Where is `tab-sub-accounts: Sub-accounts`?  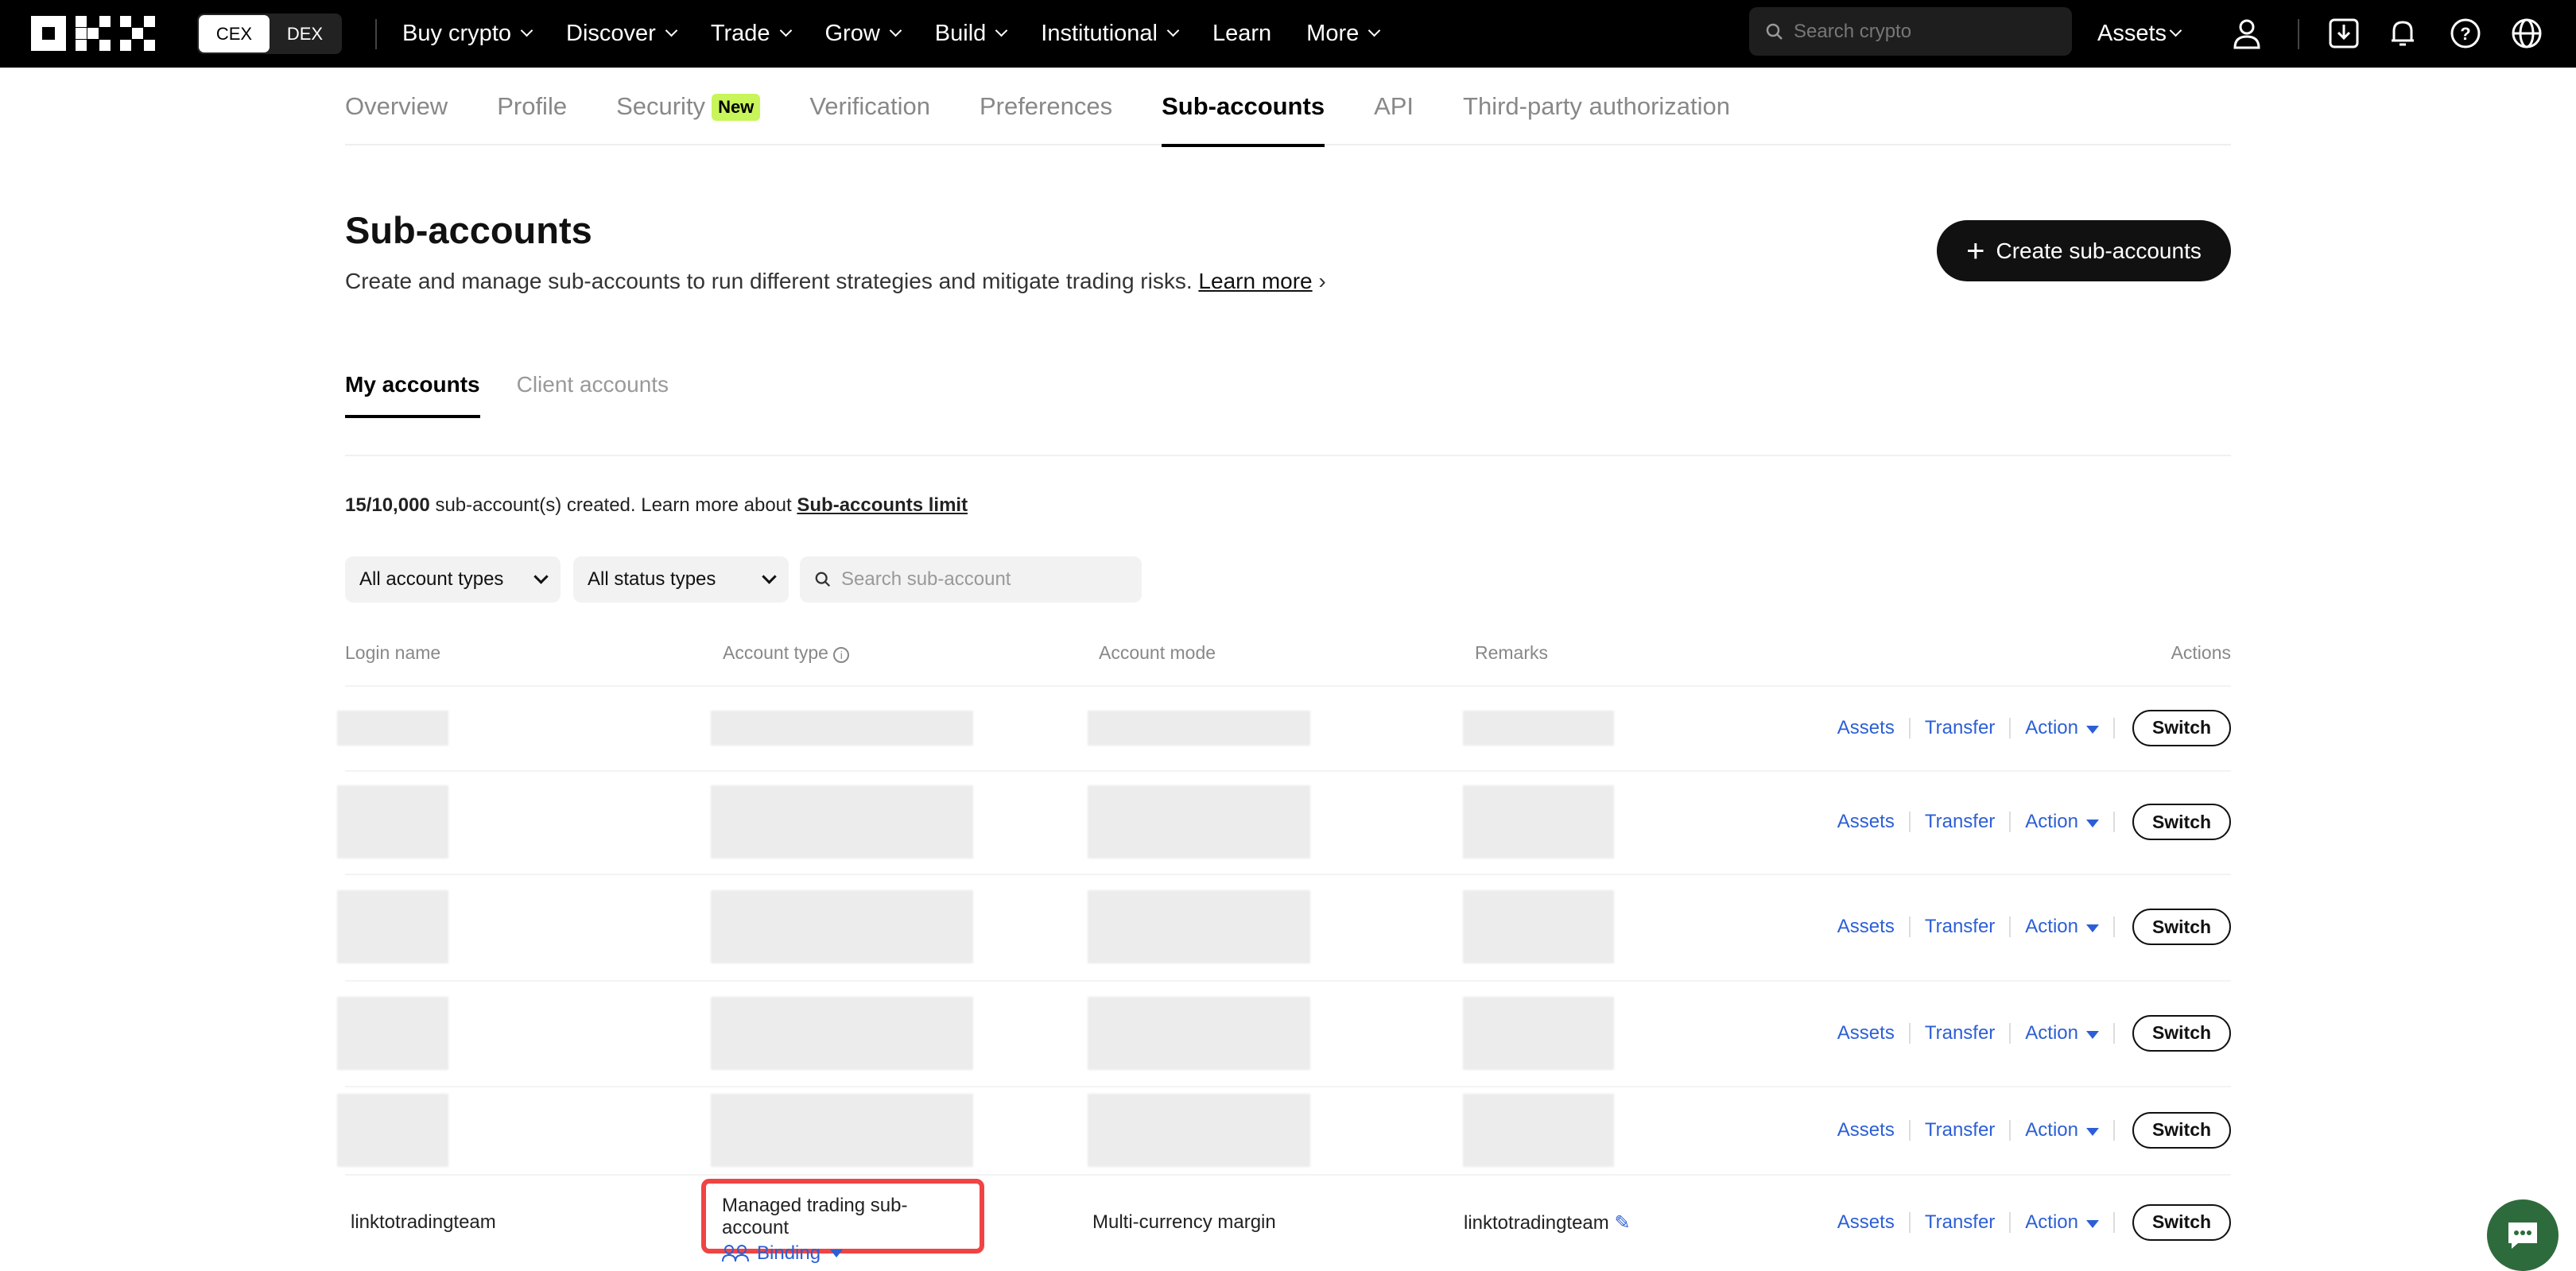
tab-sub-accounts: Sub-accounts is located at coordinates (1244, 116).